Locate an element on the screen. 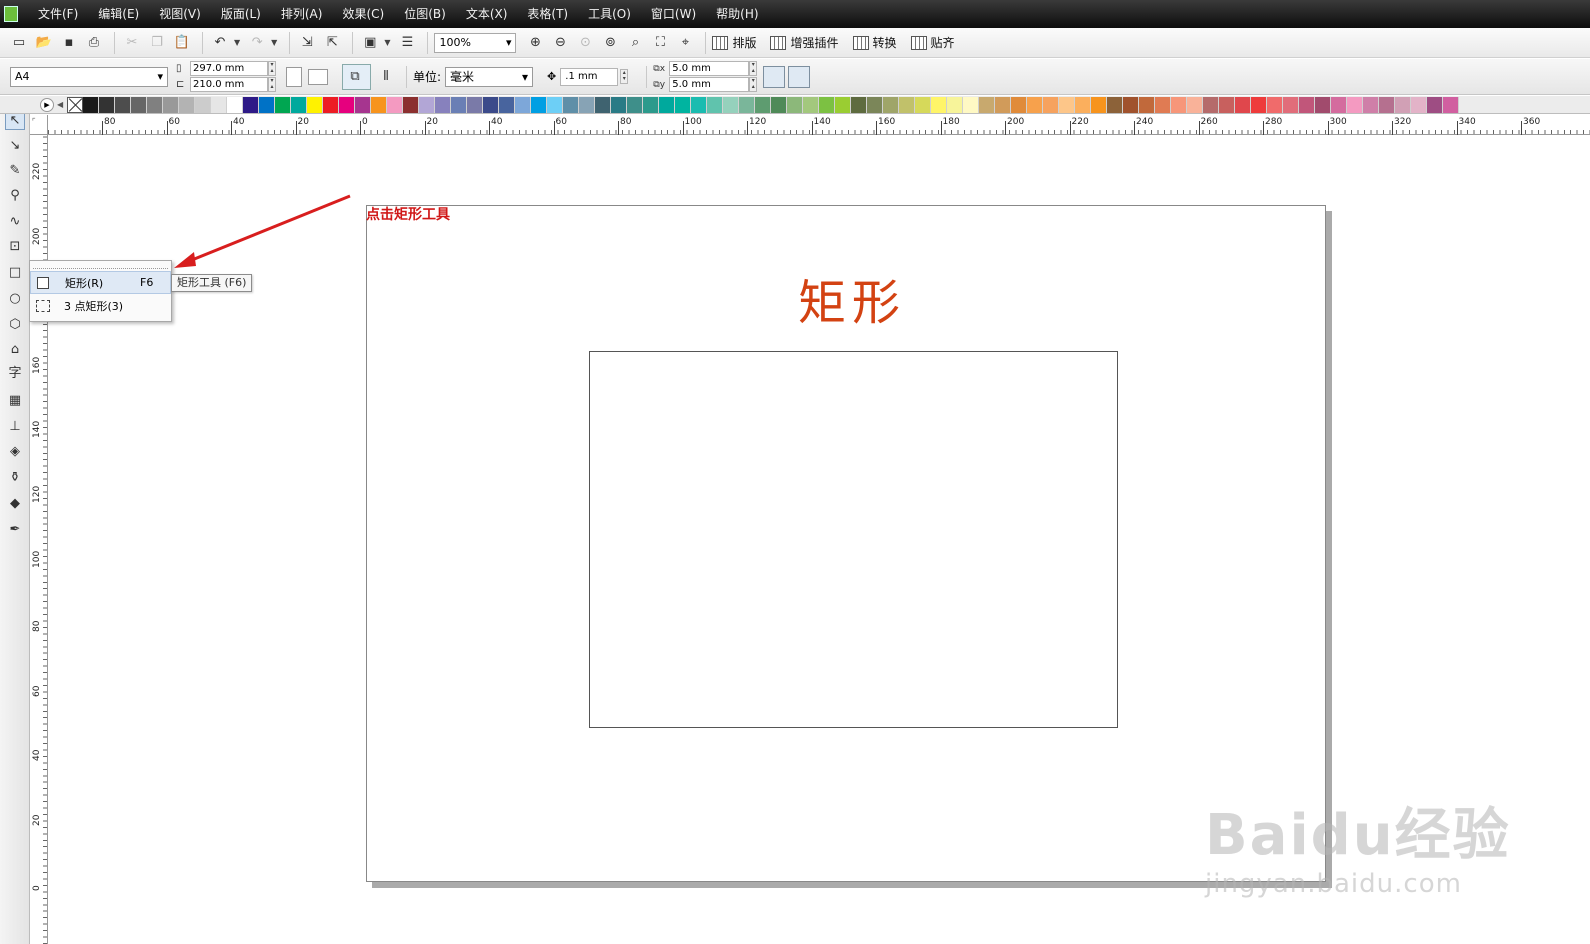 Image resolution: width=1590 pixels, height=944 pixels. zoom-all-objects-icon: ⊚ is located at coordinates (610, 43).